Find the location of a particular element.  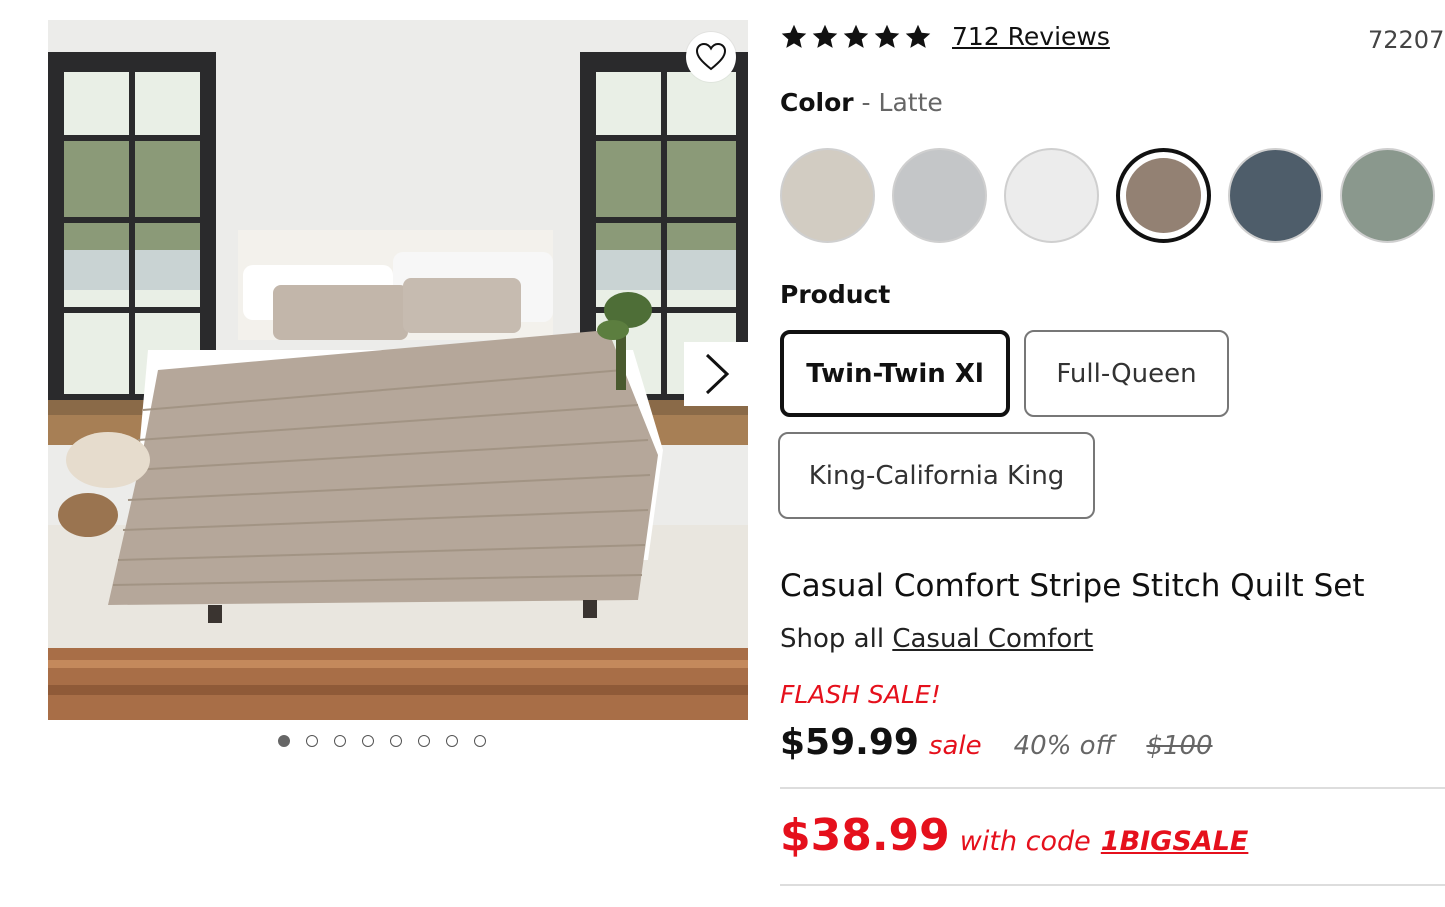

gallery-pagination is located at coordinates (382, 741).